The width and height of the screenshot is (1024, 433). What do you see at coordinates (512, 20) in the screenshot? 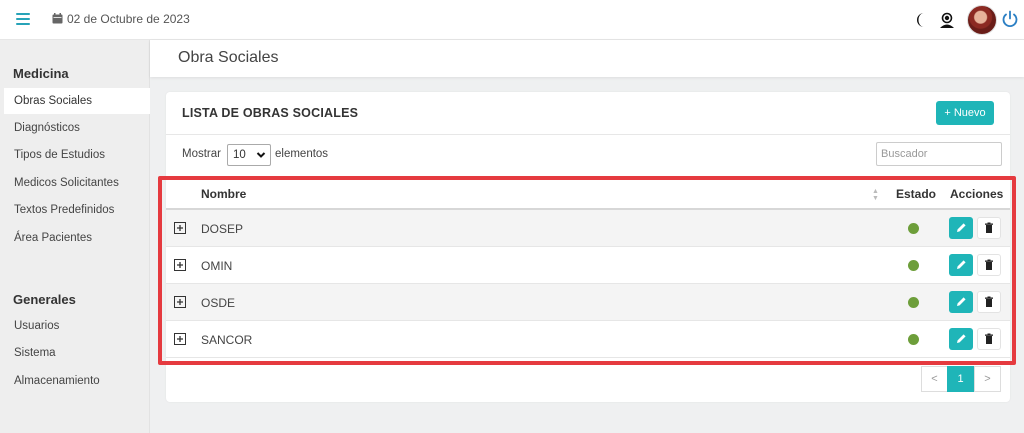
I see `top-bar: 02 de Octubre de 2023` at bounding box center [512, 20].